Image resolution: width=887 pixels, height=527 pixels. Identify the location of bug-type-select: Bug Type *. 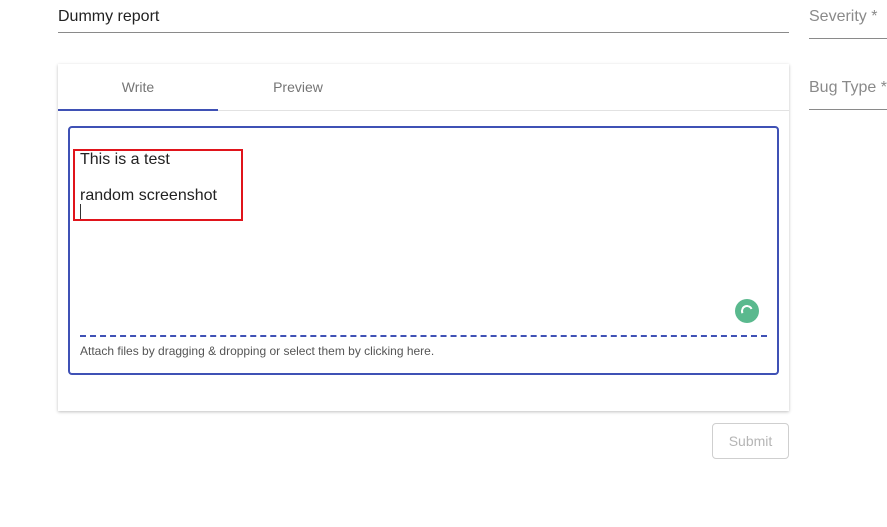
(848, 90).